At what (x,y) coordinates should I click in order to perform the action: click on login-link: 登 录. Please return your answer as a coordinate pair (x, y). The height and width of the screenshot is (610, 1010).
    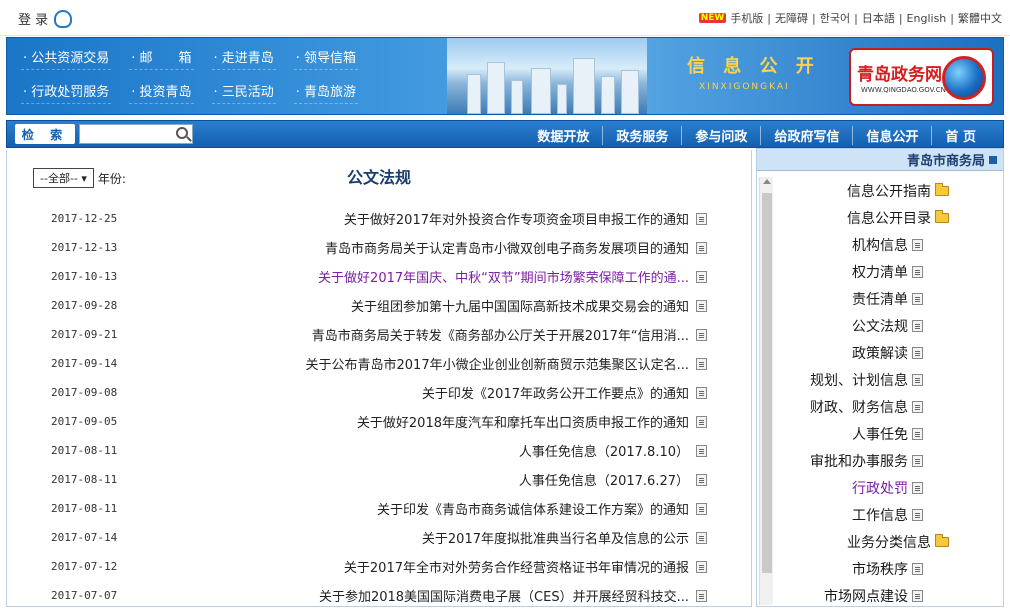
    Looking at the image, I should click on (45, 18).